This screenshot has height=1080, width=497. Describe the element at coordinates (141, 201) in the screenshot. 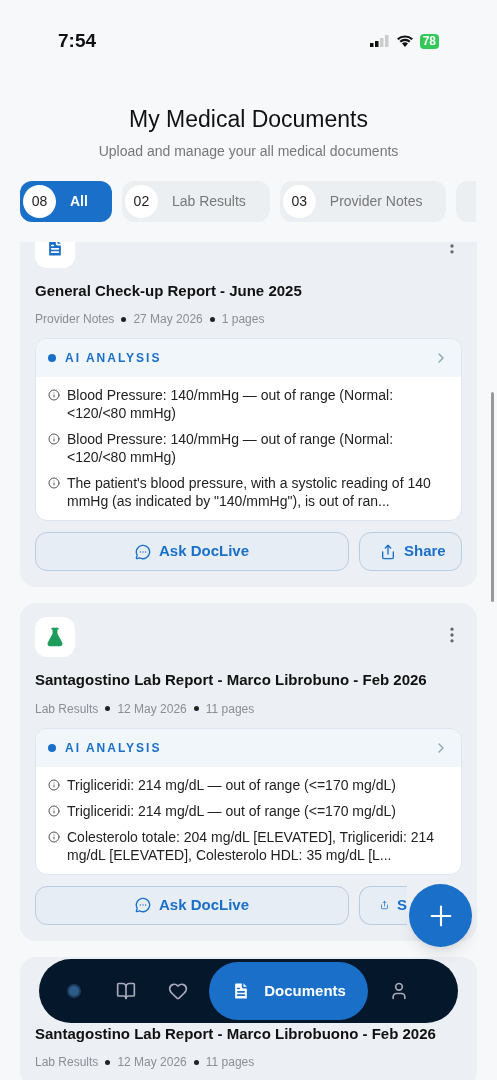

I see `tab-count: 02` at that location.